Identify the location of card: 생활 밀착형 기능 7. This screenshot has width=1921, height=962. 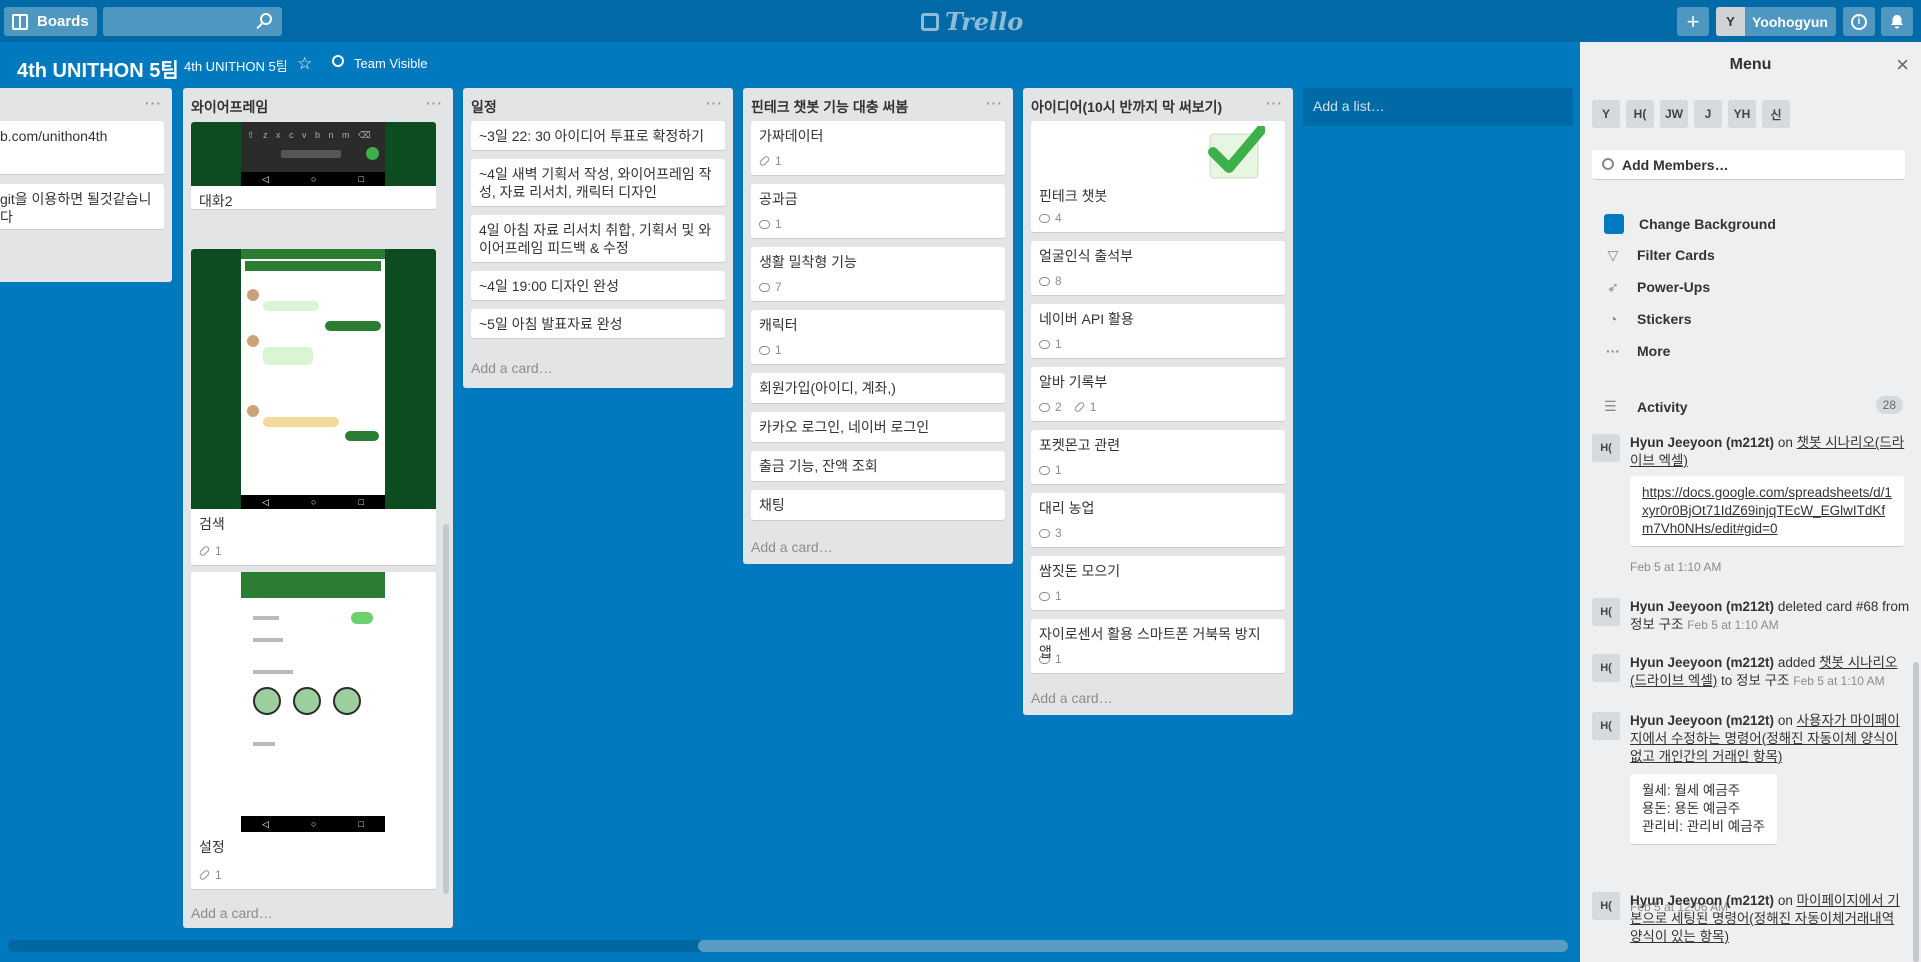
(878, 274).